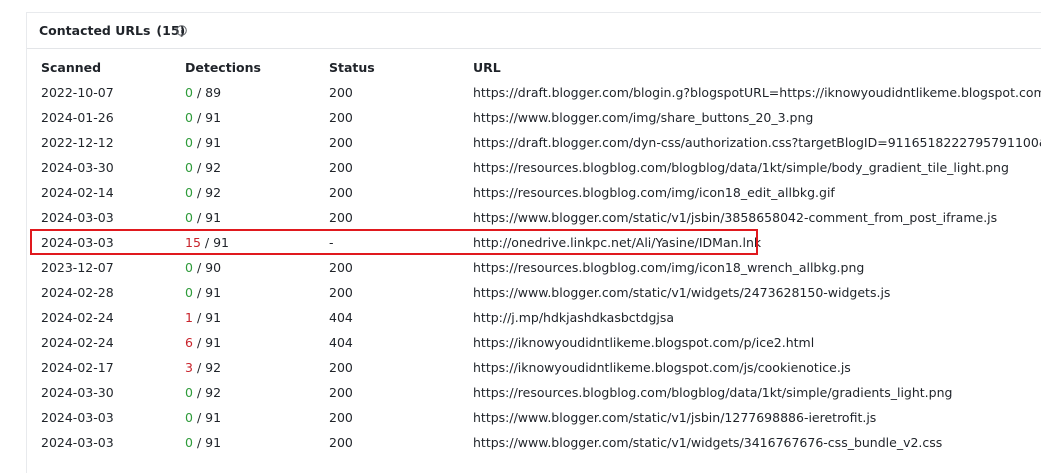 The width and height of the screenshot is (1041, 473). What do you see at coordinates (181, 30) in the screenshot?
I see `info-circle-icon` at bounding box center [181, 30].